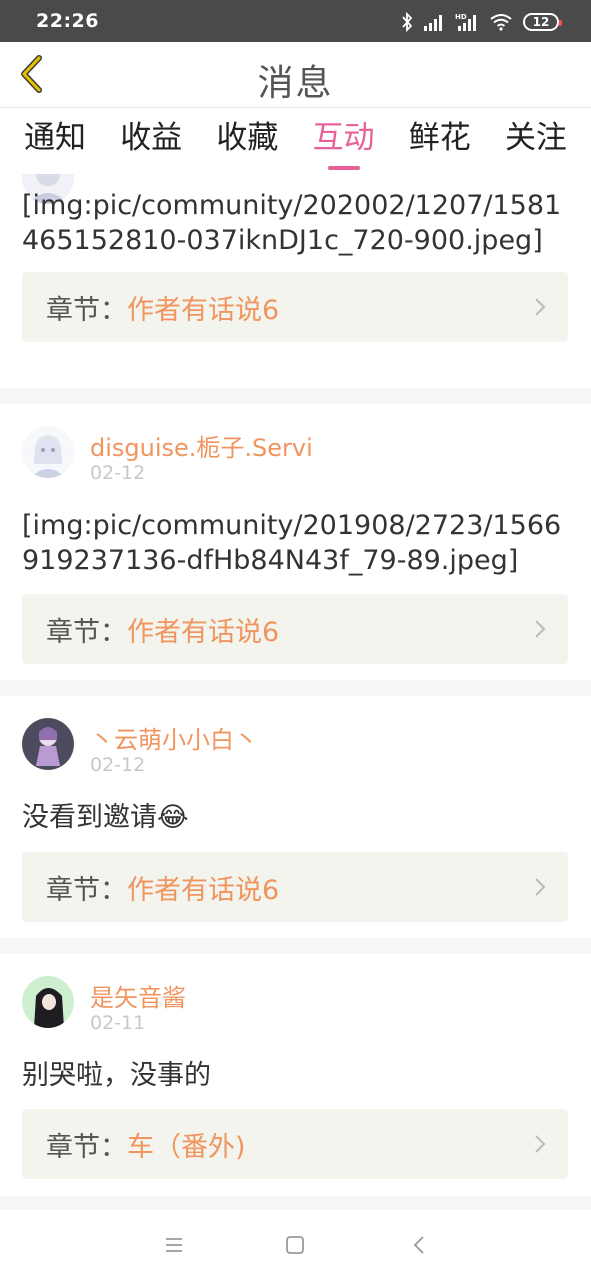 The image size is (591, 1280). Describe the element at coordinates (295, 997) in the screenshot. I see `card-header: 是矢音酱 02-11` at that location.